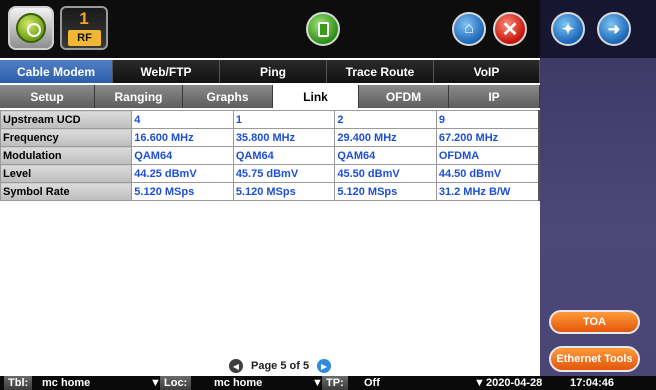 The height and width of the screenshot is (390, 656). What do you see at coordinates (514, 383) in the screenshot?
I see `status-date: 2020-04-28` at bounding box center [514, 383].